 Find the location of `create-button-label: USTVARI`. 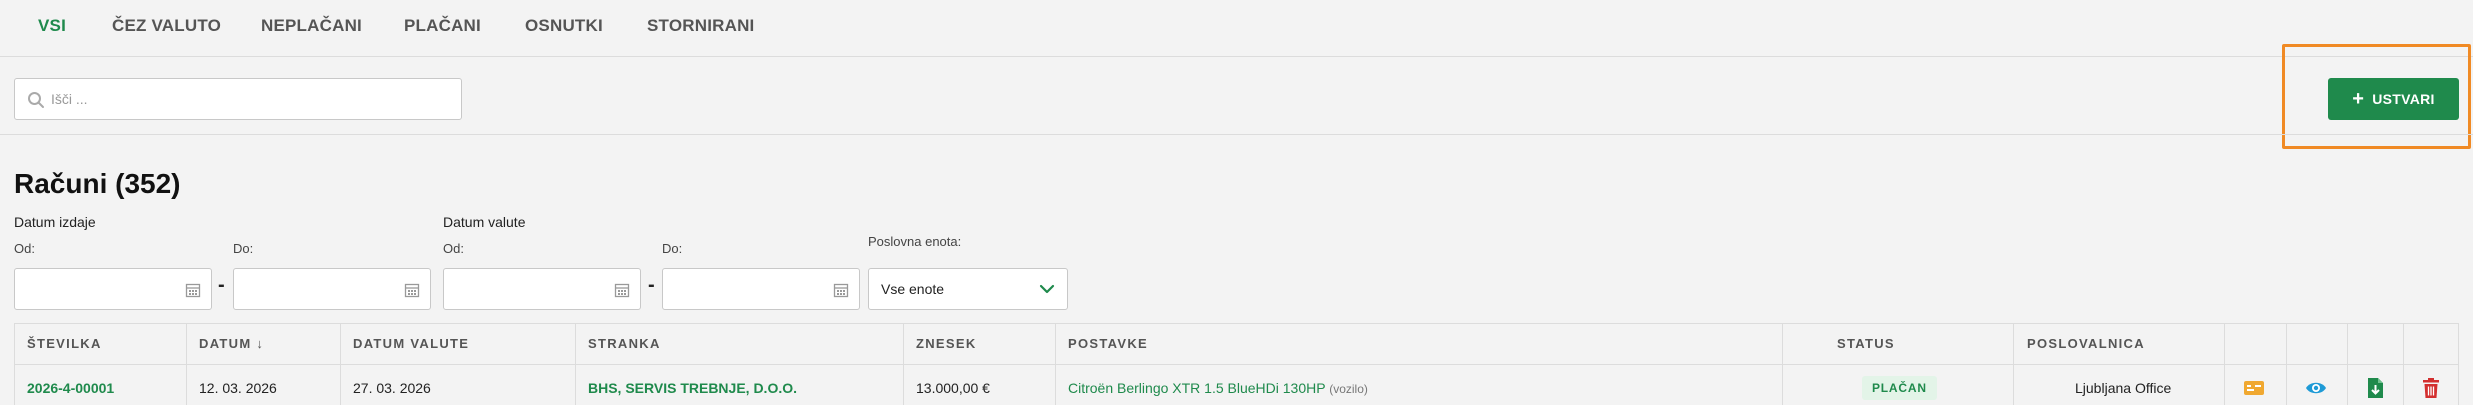

create-button-label: USTVARI is located at coordinates (2403, 99).